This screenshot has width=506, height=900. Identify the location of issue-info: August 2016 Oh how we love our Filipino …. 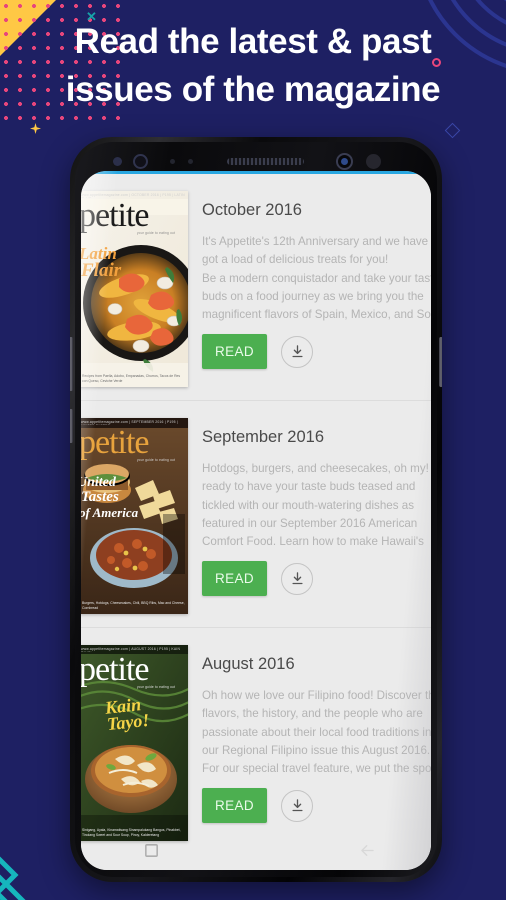
(309, 750).